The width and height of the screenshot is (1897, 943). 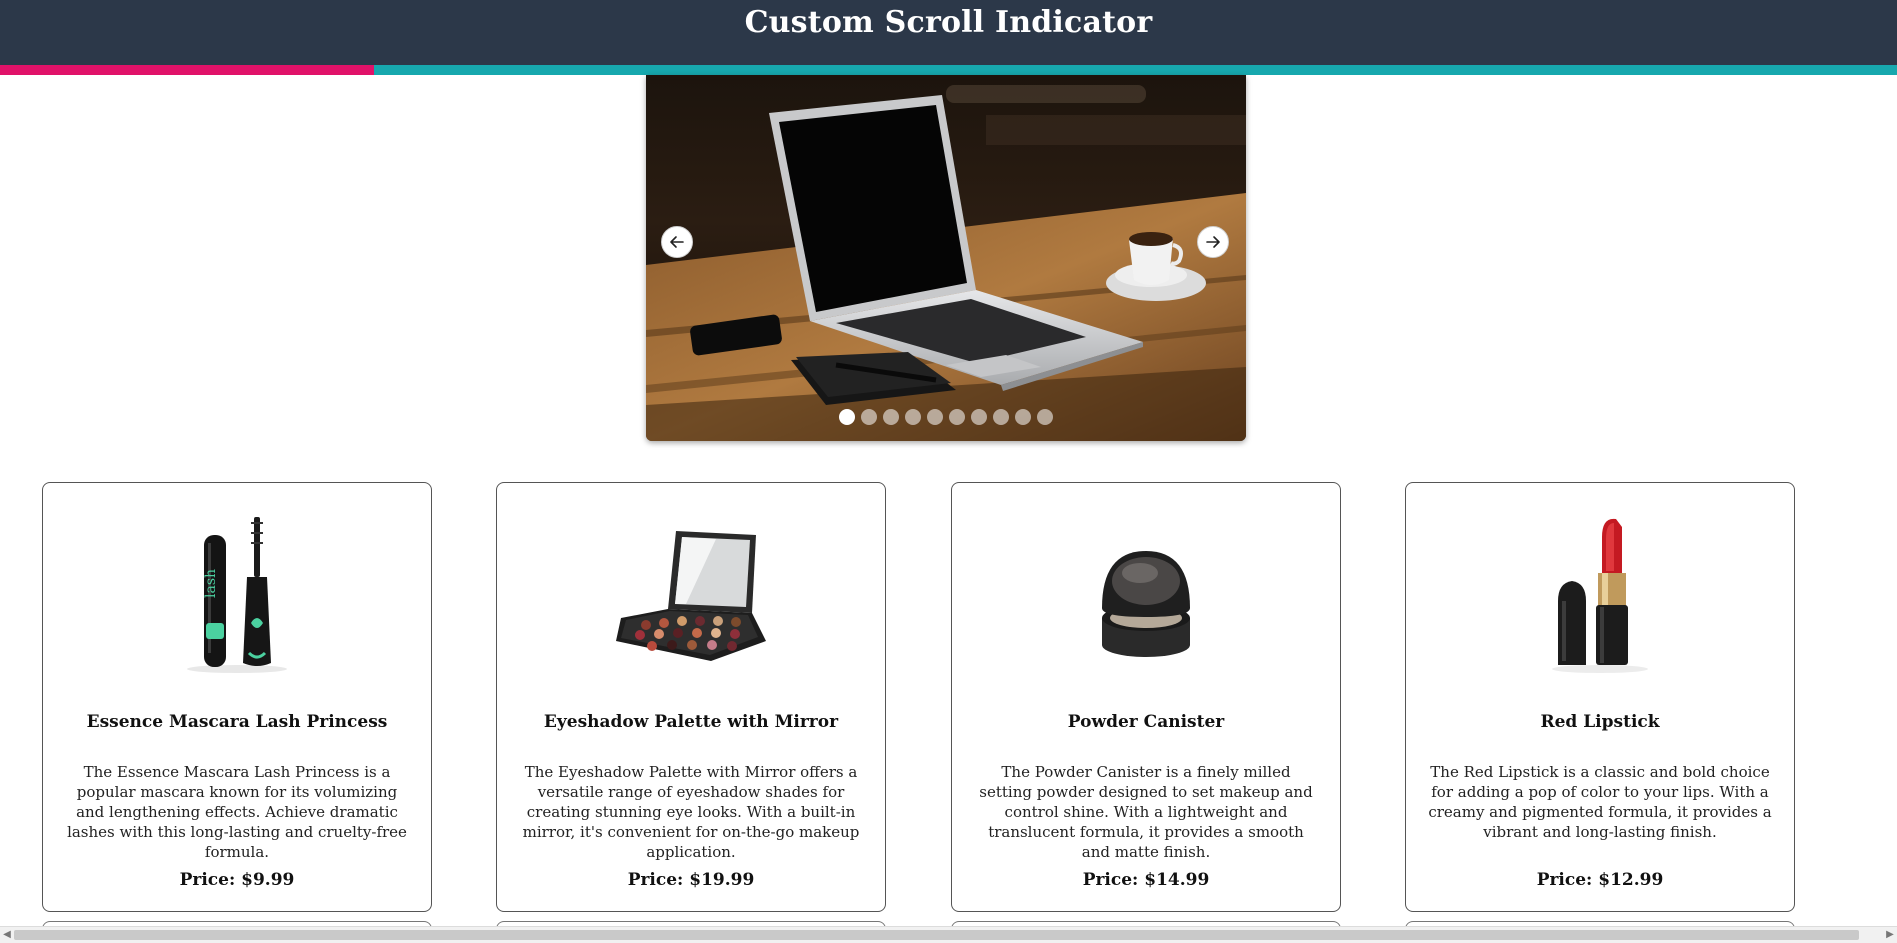 I want to click on product-name: Powder Canister, so click(x=1146, y=722).